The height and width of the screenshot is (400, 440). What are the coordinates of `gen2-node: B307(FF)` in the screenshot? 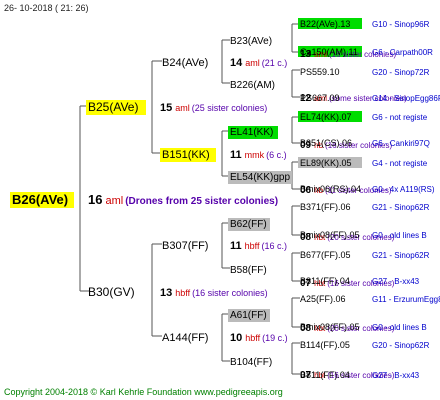 It's located at (185, 246).